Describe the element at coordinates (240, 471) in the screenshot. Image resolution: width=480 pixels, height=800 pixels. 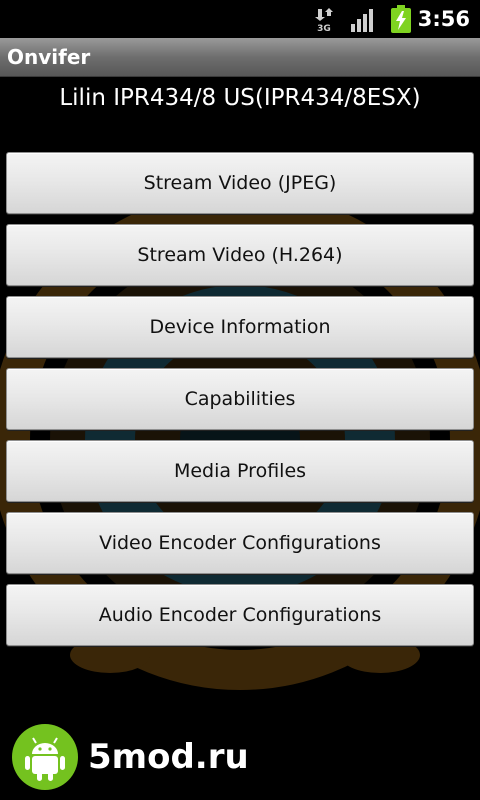
I see `media-profiles-button: Media Profiles` at that location.